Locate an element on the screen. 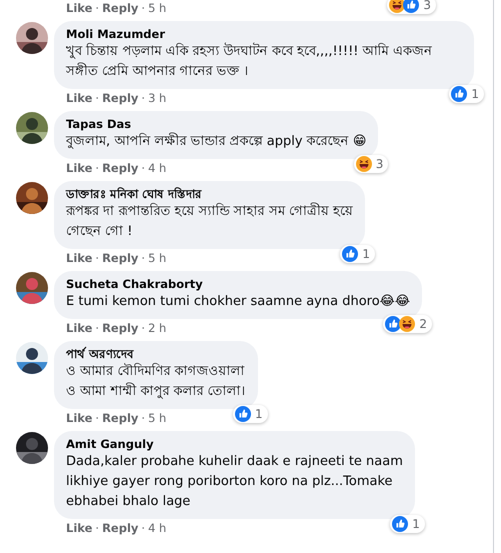 This screenshot has height=553, width=501. reaction-badge: 2 is located at coordinates (407, 324).